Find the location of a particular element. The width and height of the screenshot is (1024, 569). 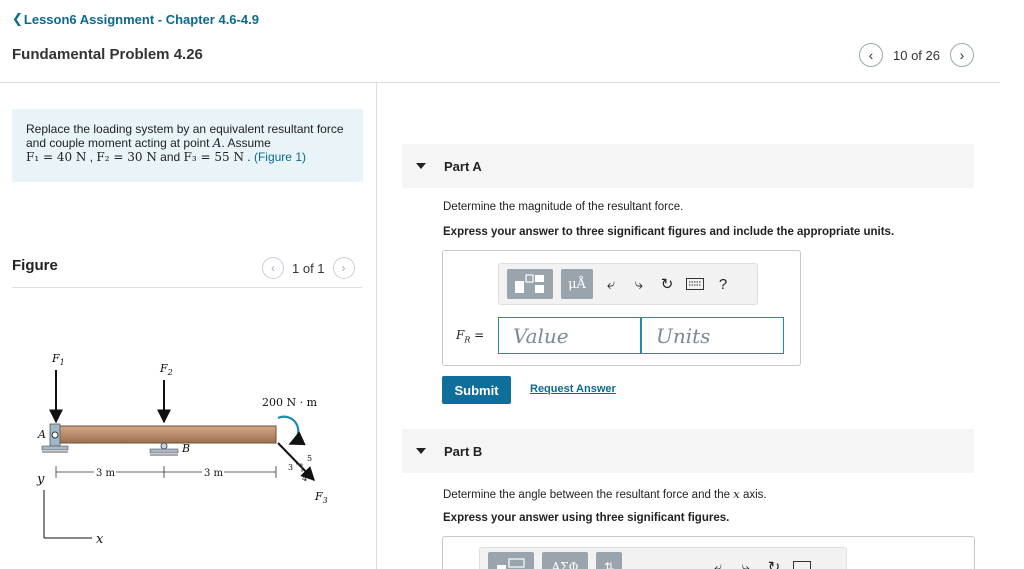

part-a-label: Part A is located at coordinates (463, 166).